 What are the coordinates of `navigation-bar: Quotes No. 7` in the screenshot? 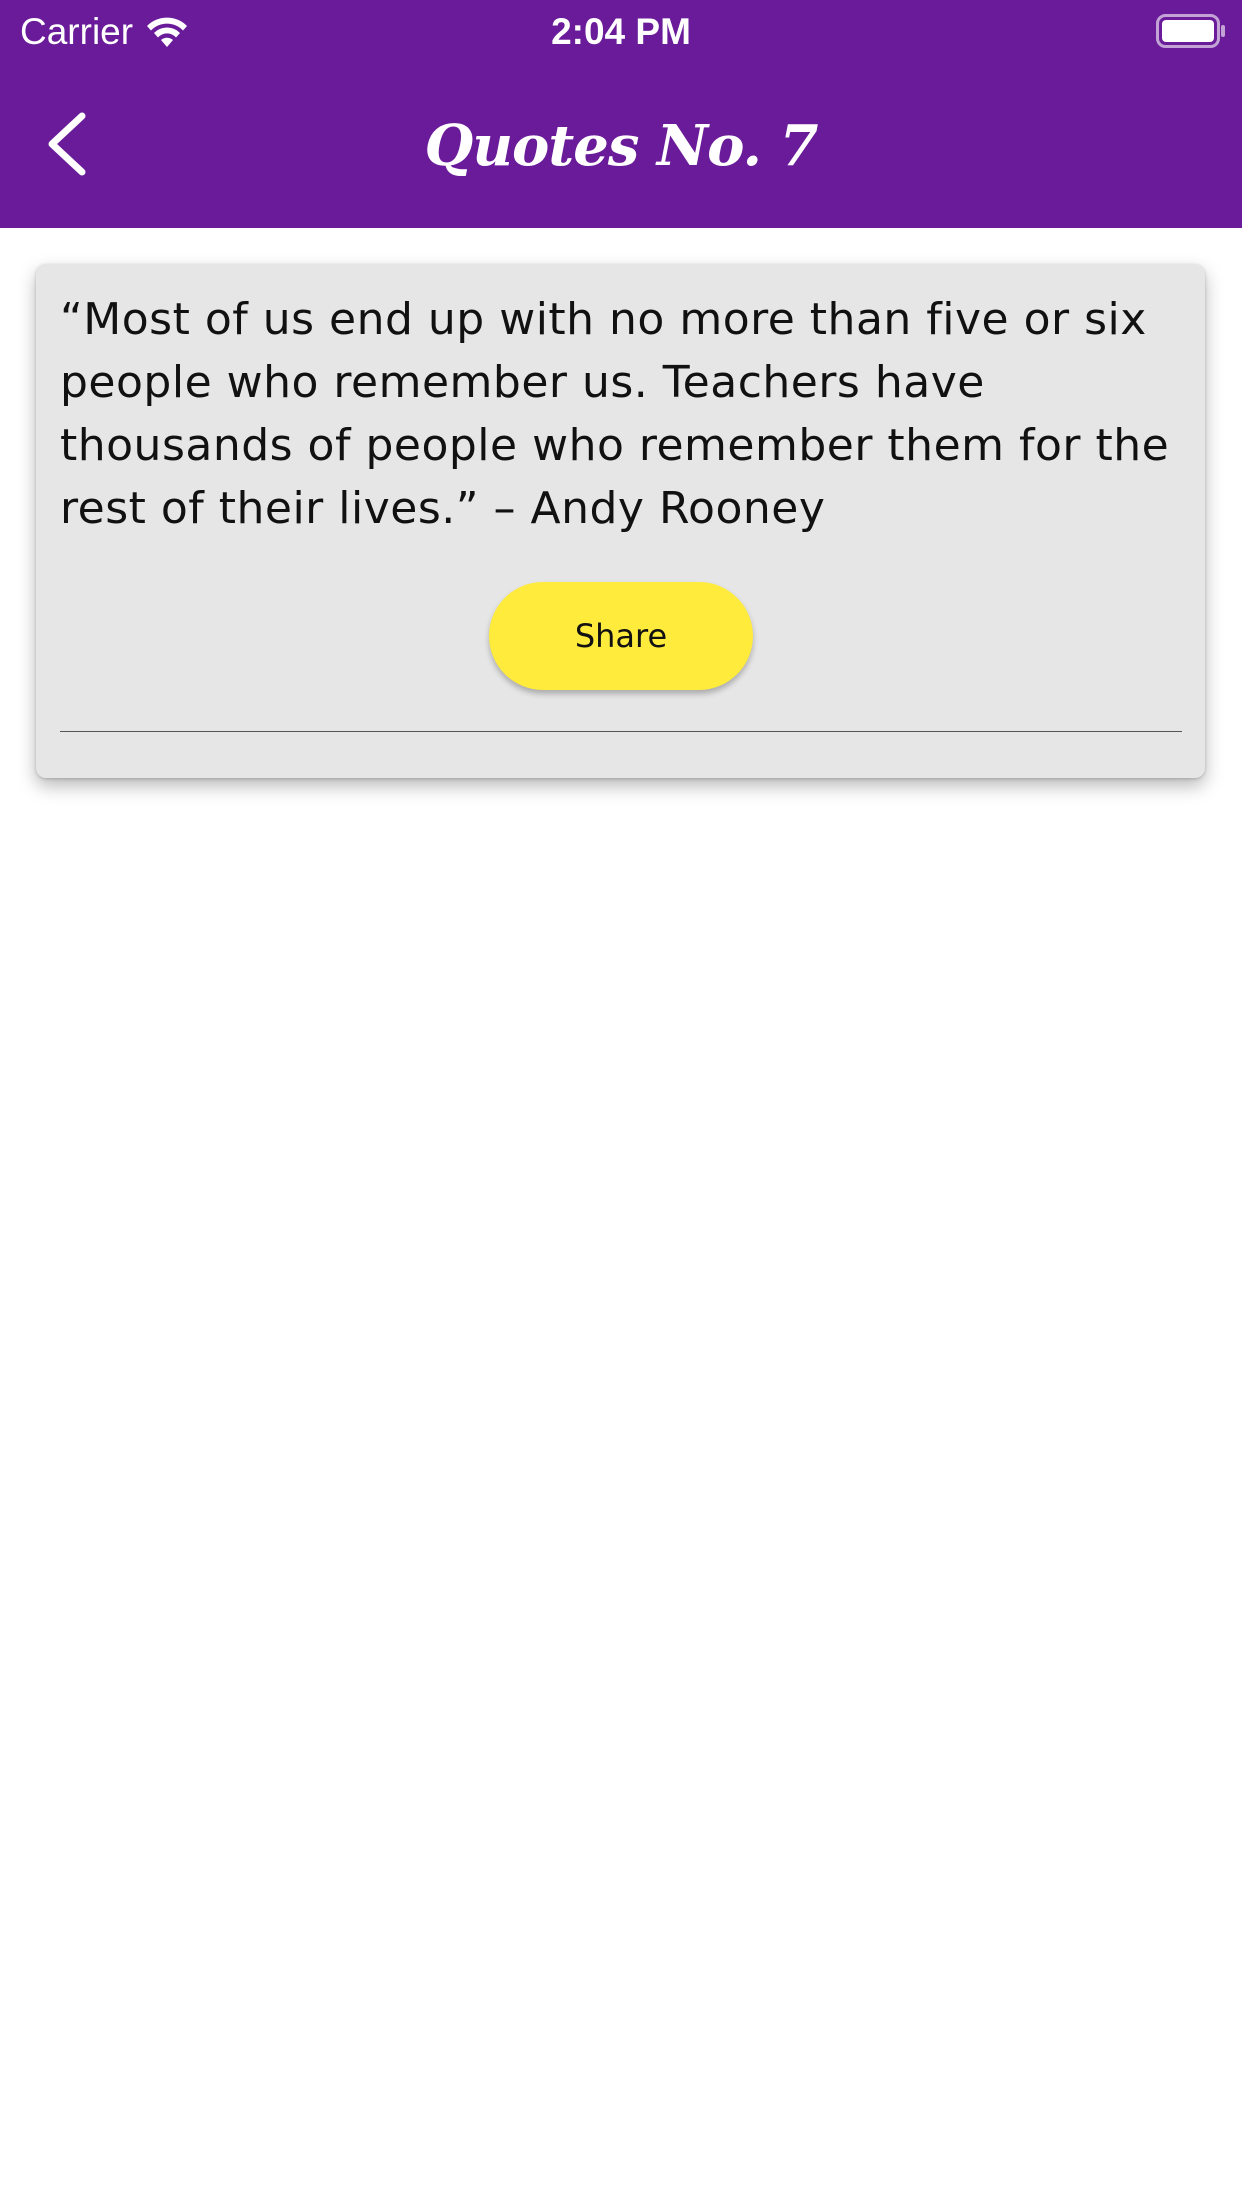 It's located at (621, 146).